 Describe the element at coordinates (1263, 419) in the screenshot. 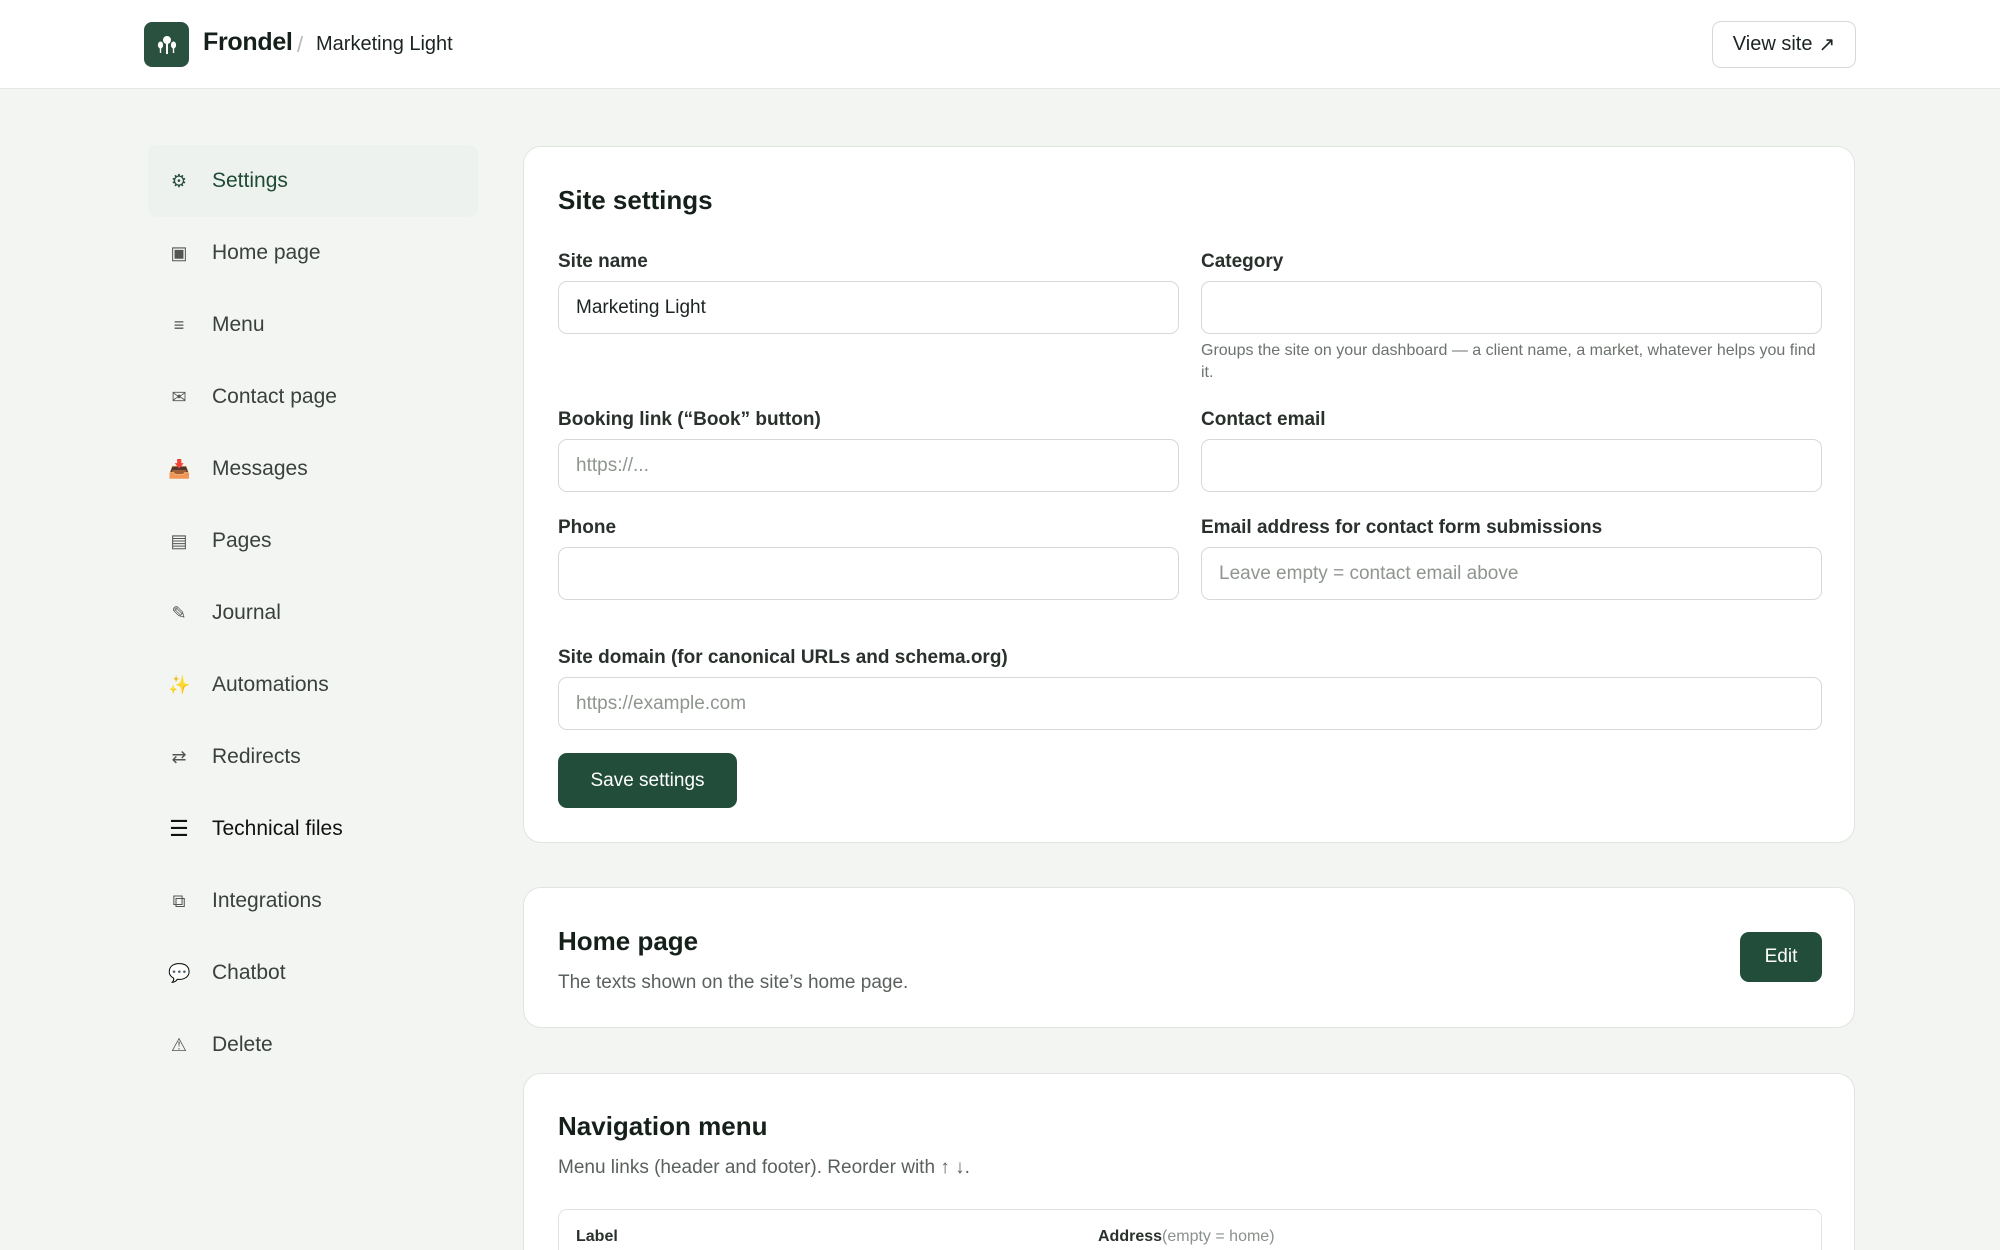

I see `contact-email-label: Contact email` at that location.